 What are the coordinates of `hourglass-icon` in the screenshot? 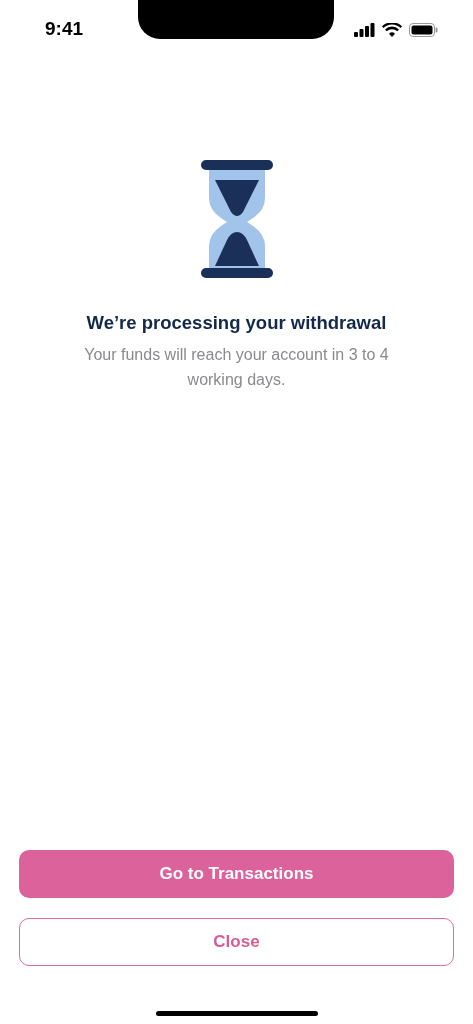 It's located at (236, 220).